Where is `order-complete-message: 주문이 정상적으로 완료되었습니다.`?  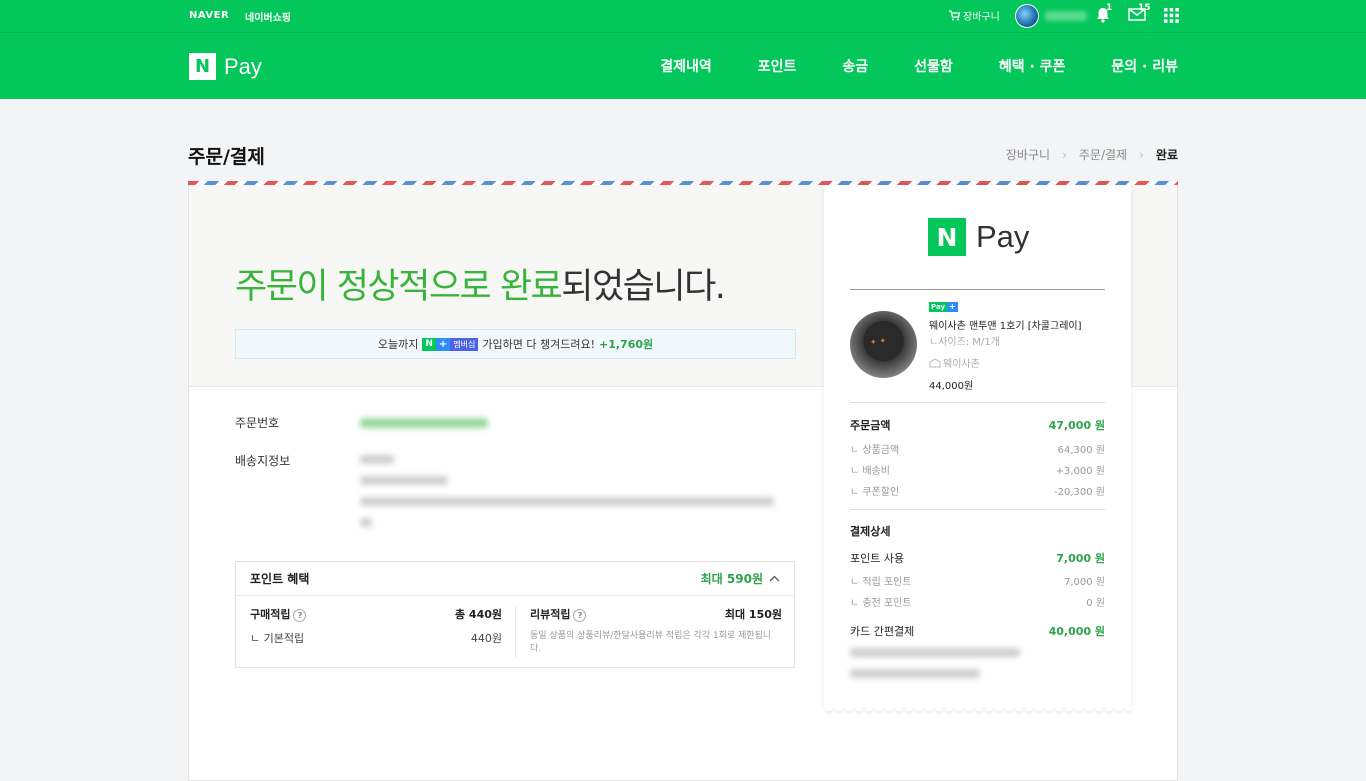 order-complete-message: 주문이 정상적으로 완료되었습니다. is located at coordinates (480, 283).